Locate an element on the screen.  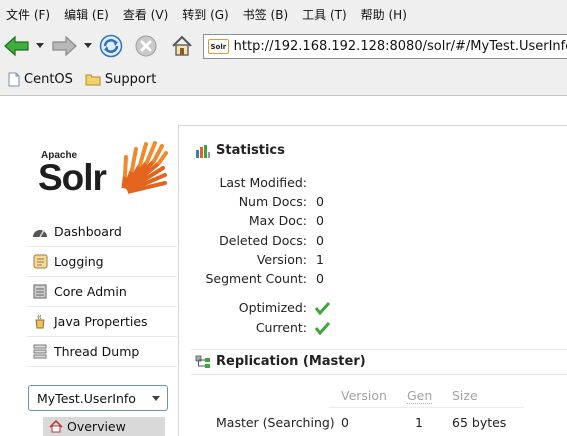
forward-button is located at coordinates (64, 46).